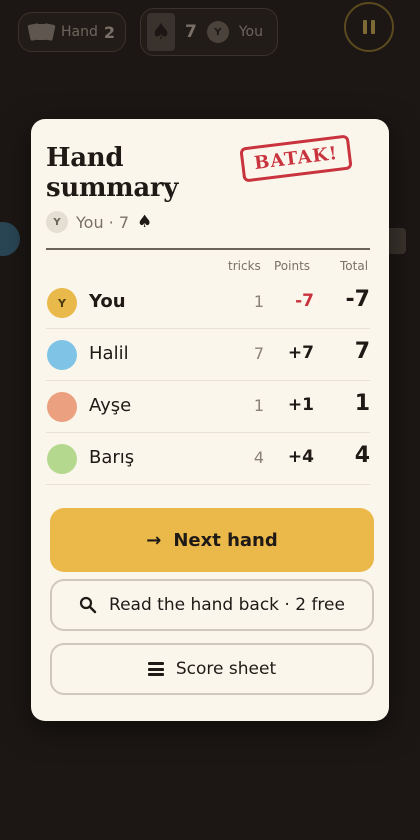  I want to click on bid-line: Y You · 7 ♠, so click(99, 222).